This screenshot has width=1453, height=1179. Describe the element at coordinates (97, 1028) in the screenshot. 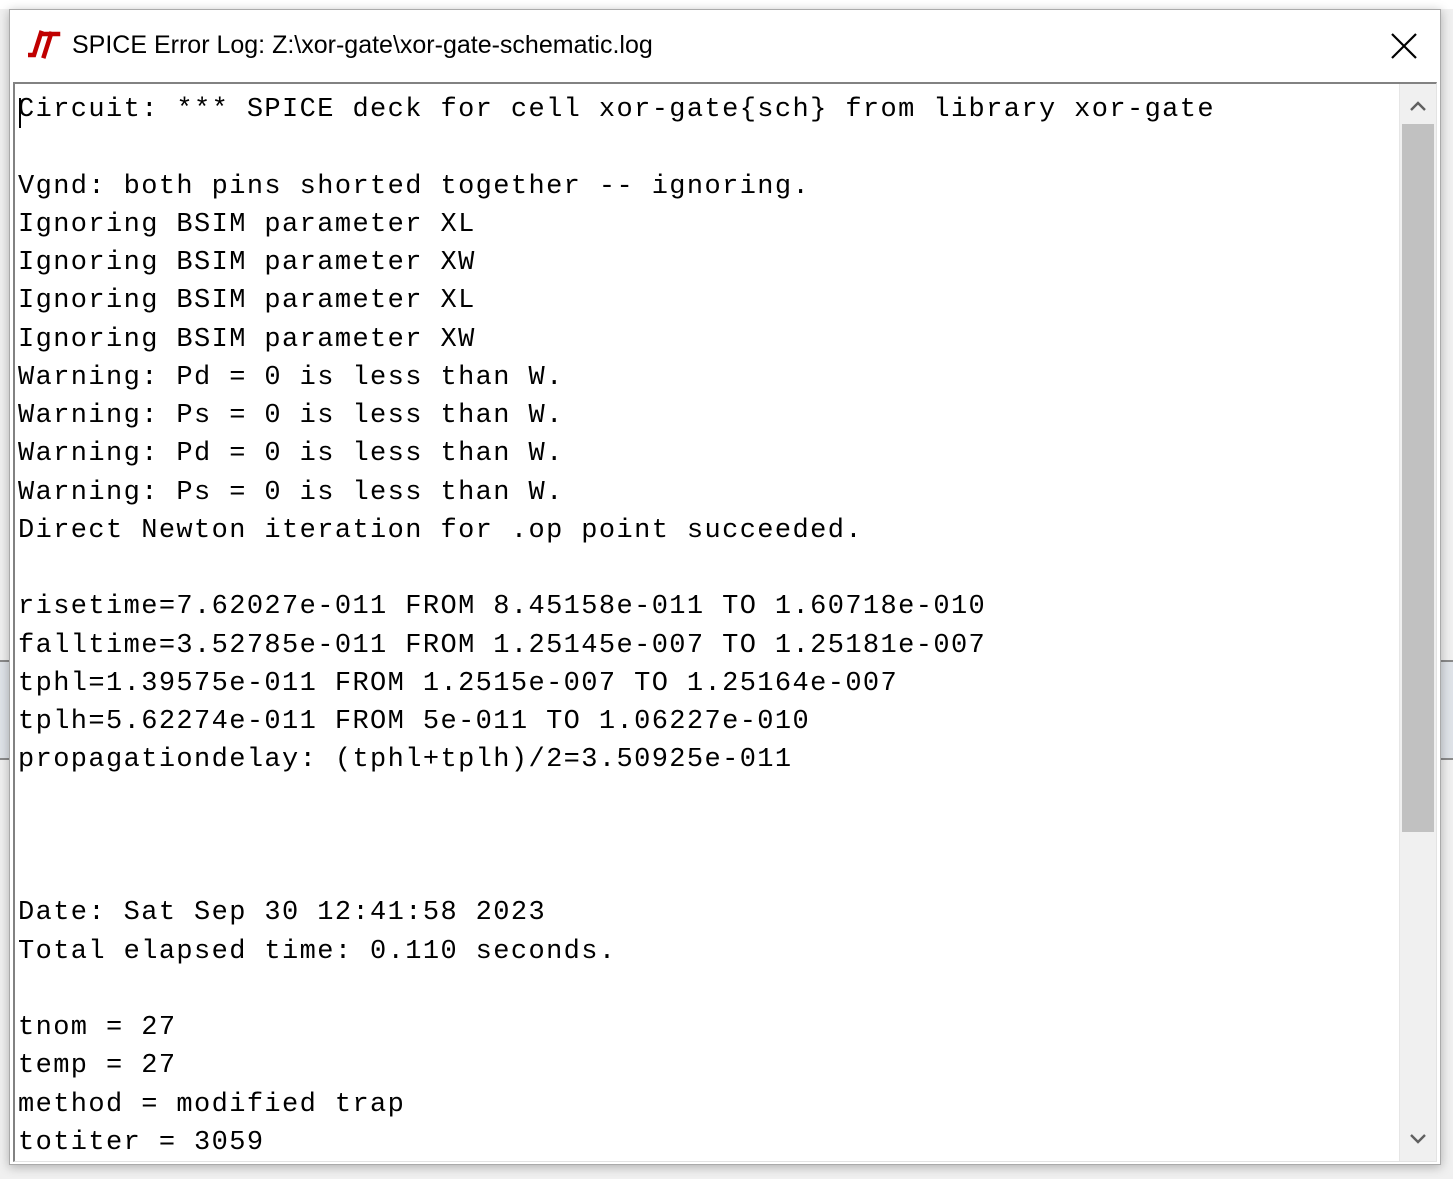

I see `log-line: tnom = 27` at that location.